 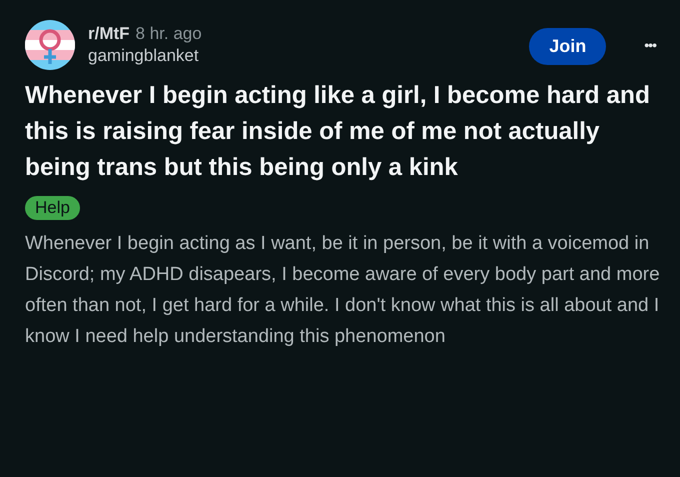 What do you see at coordinates (169, 34) in the screenshot?
I see `post-time: 8 hr. ago` at bounding box center [169, 34].